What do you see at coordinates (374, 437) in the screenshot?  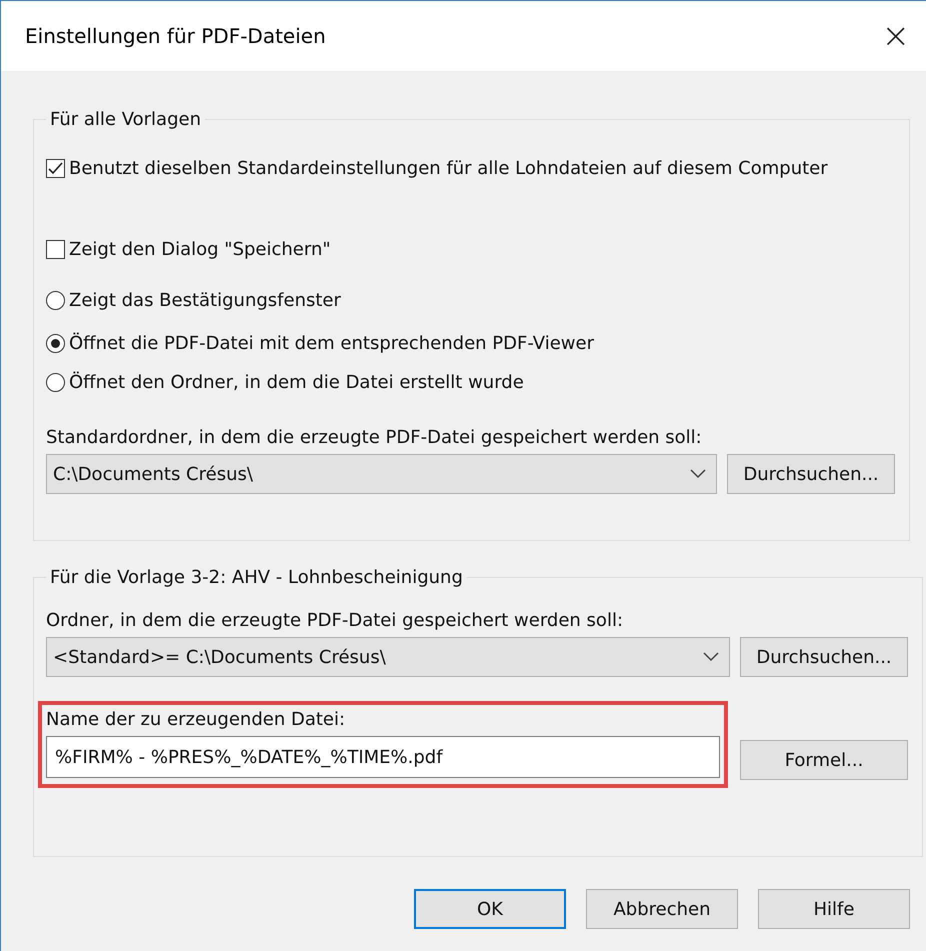 I see `field-label: Standardordner, in dem die erzeugte PDF-Datei gespeichert werden soll:` at bounding box center [374, 437].